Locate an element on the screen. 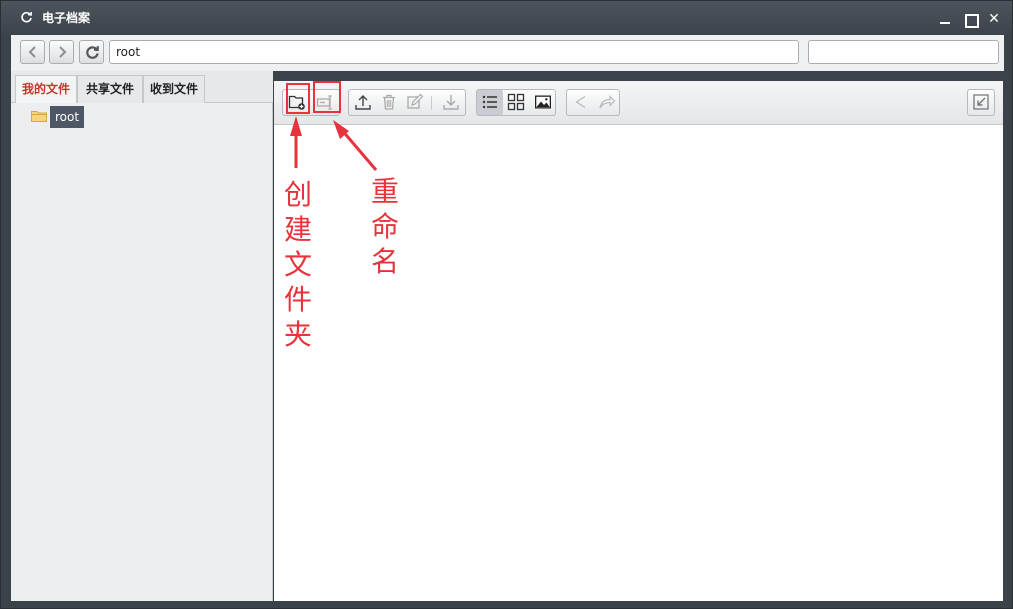 The image size is (1013, 609). view-mode-group is located at coordinates (516, 102).